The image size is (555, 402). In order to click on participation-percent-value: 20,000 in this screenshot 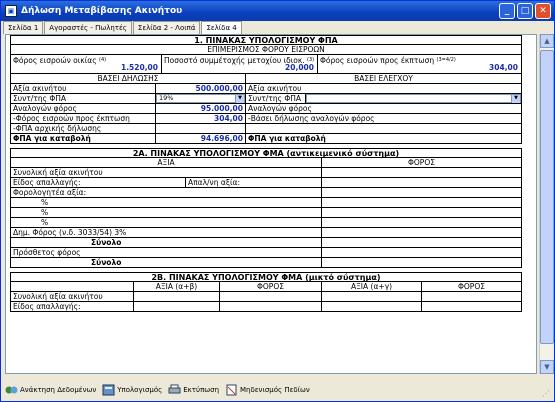, I will do `click(299, 67)`.